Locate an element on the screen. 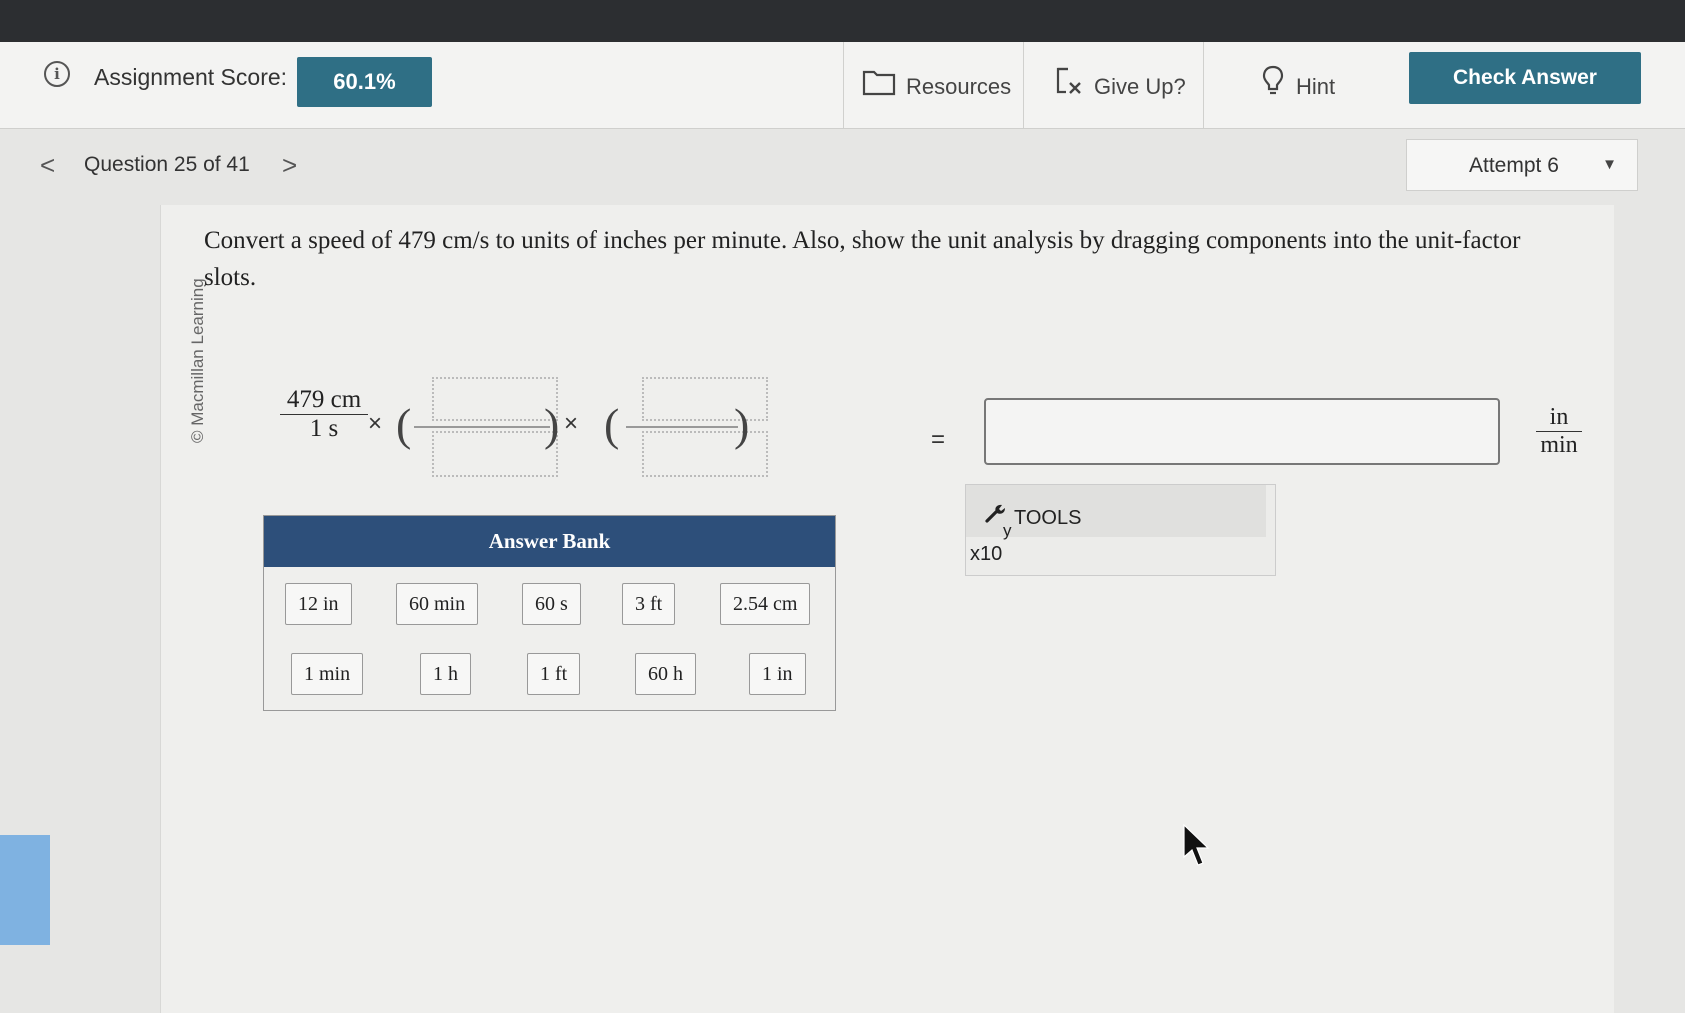  tools-panel: y TOOLS x10 is located at coordinates (1120, 530).